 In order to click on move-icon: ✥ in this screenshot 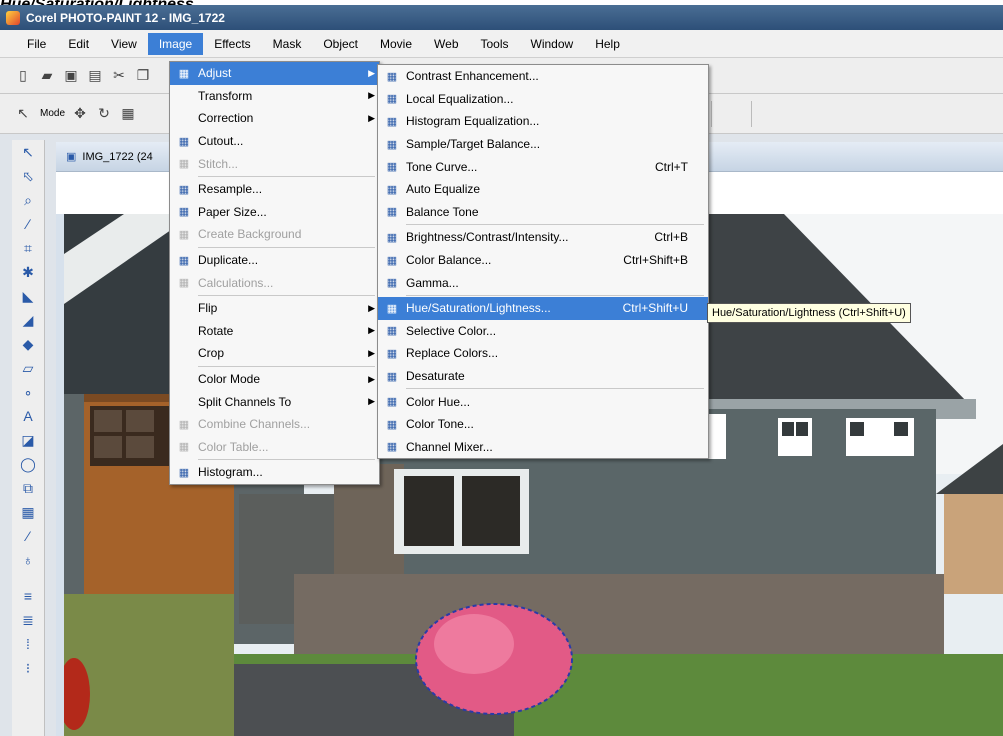, I will do `click(80, 114)`.